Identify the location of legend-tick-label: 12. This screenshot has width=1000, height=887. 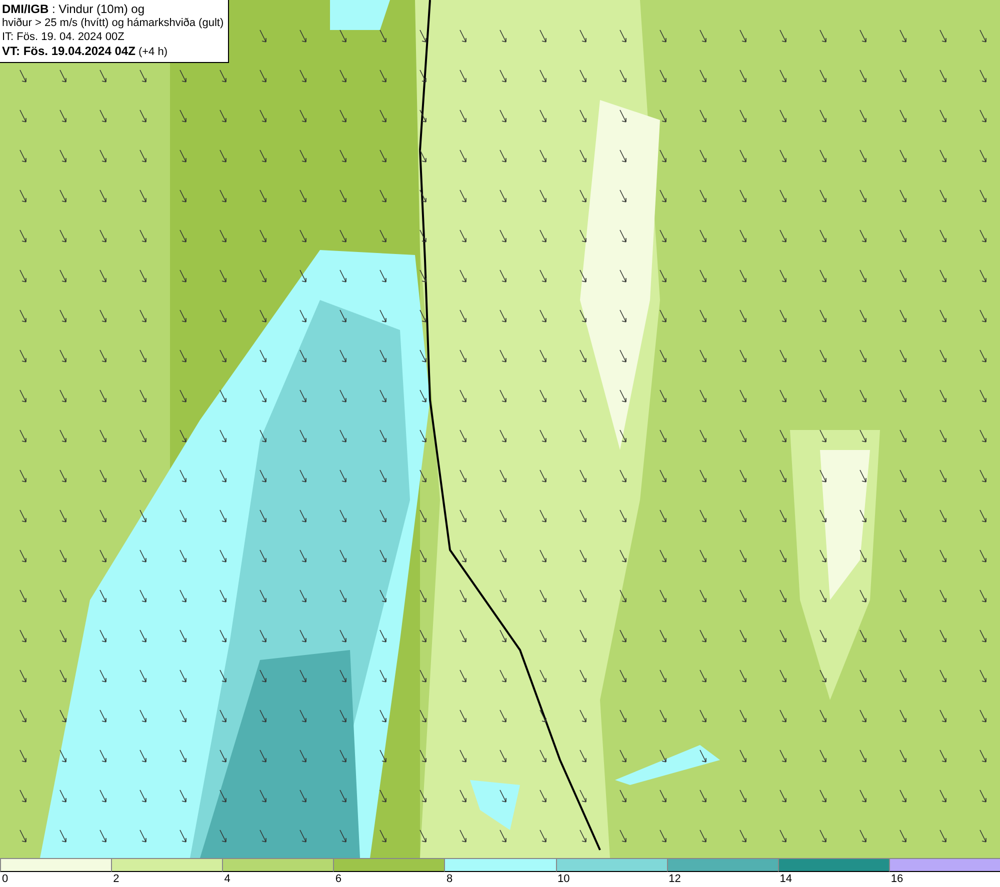
(674, 879).